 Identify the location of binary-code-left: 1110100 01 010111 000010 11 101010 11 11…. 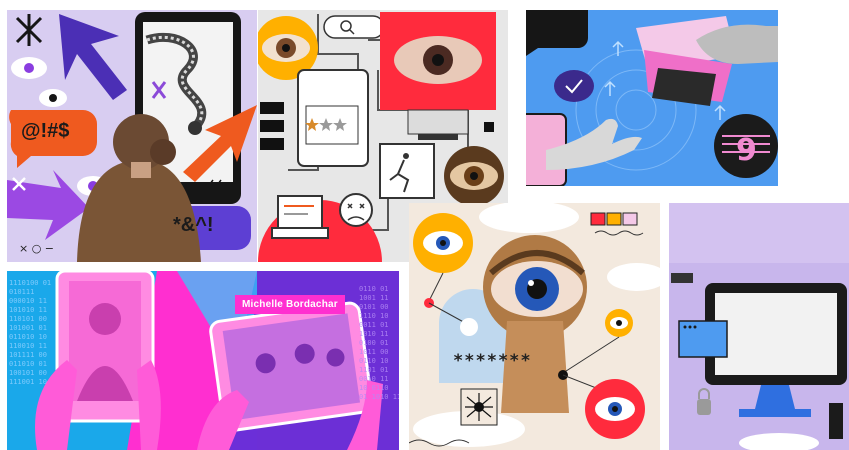
(30, 332).